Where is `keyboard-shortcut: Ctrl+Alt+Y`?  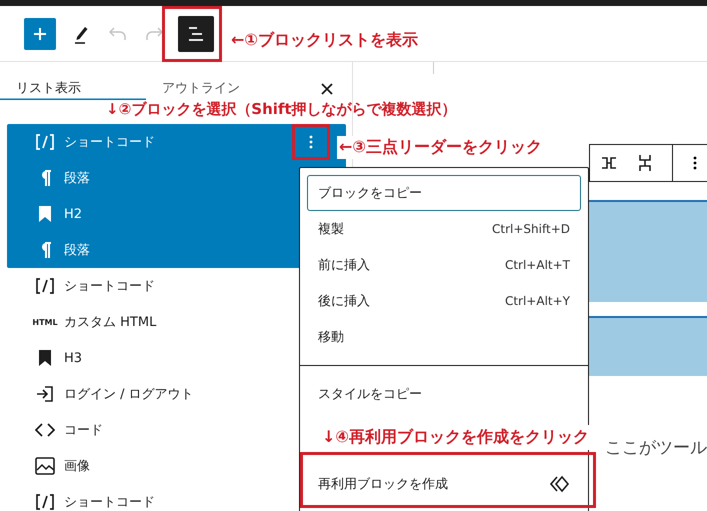
keyboard-shortcut: Ctrl+Alt+Y is located at coordinates (537, 301).